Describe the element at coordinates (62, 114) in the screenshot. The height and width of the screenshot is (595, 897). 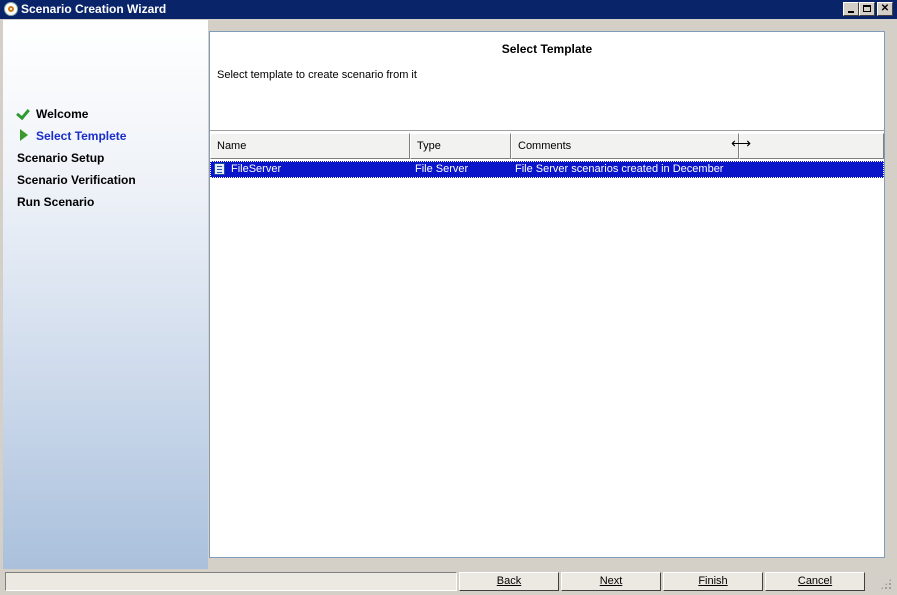
I see `nav-step-label: Welcome` at that location.